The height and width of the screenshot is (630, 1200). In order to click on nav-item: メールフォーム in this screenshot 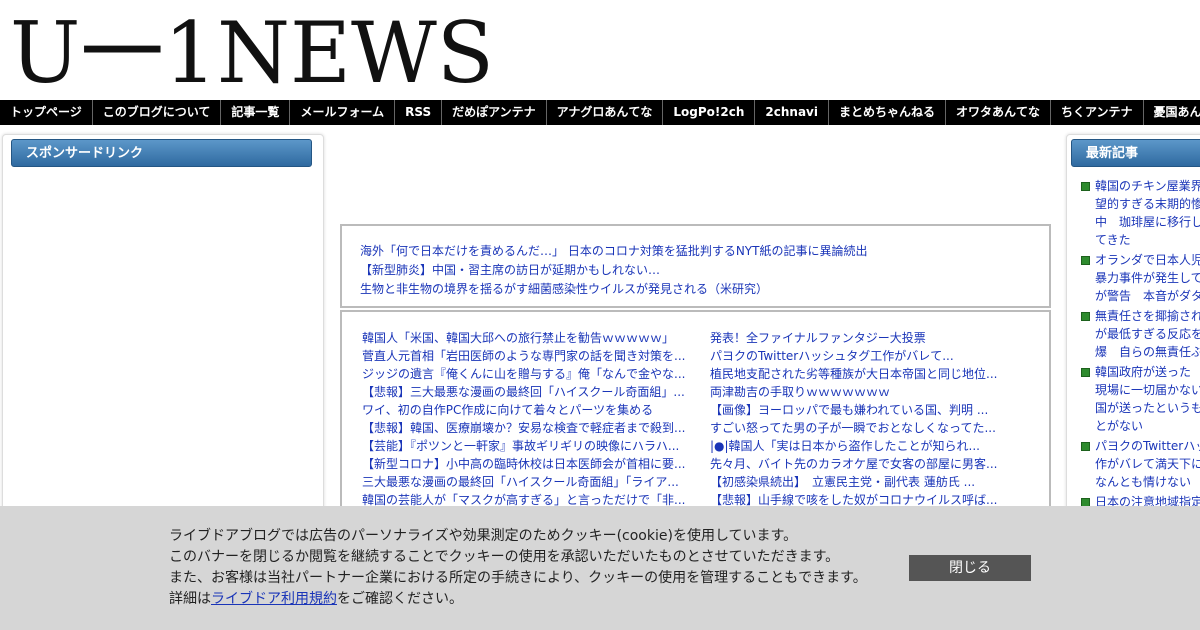, I will do `click(343, 112)`.